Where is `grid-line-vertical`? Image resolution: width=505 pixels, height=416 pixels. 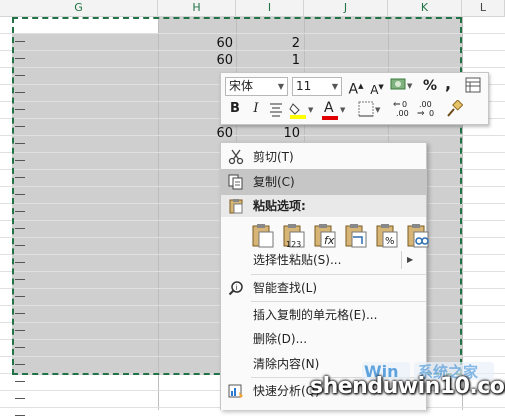 grid-line-vertical is located at coordinates (158, 213).